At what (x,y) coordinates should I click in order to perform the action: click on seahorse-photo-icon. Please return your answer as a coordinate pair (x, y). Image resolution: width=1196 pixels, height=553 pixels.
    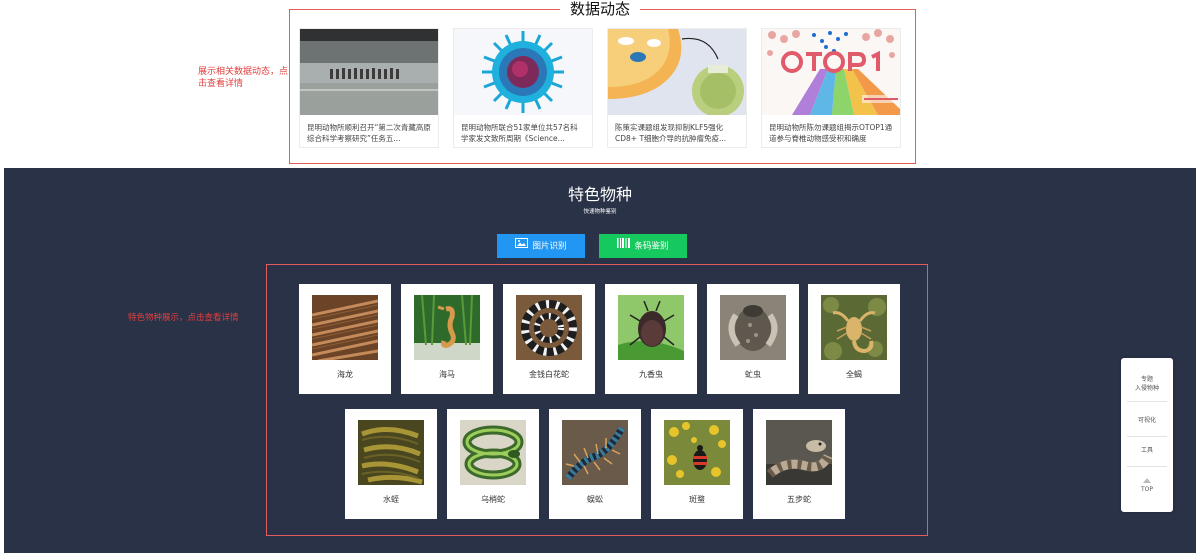
    Looking at the image, I should click on (447, 327).